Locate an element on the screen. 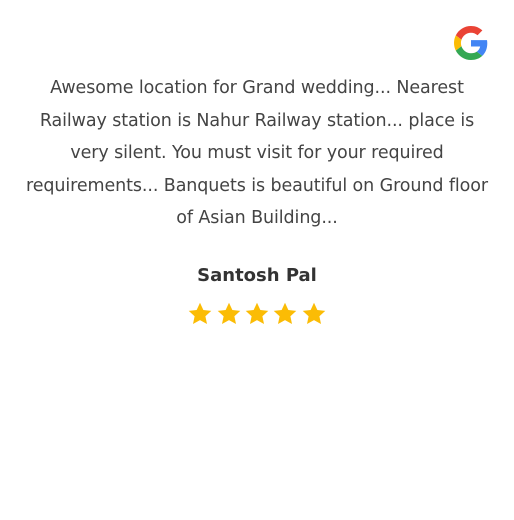 This screenshot has width=514, height=520. google-icon is located at coordinates (471, 43).